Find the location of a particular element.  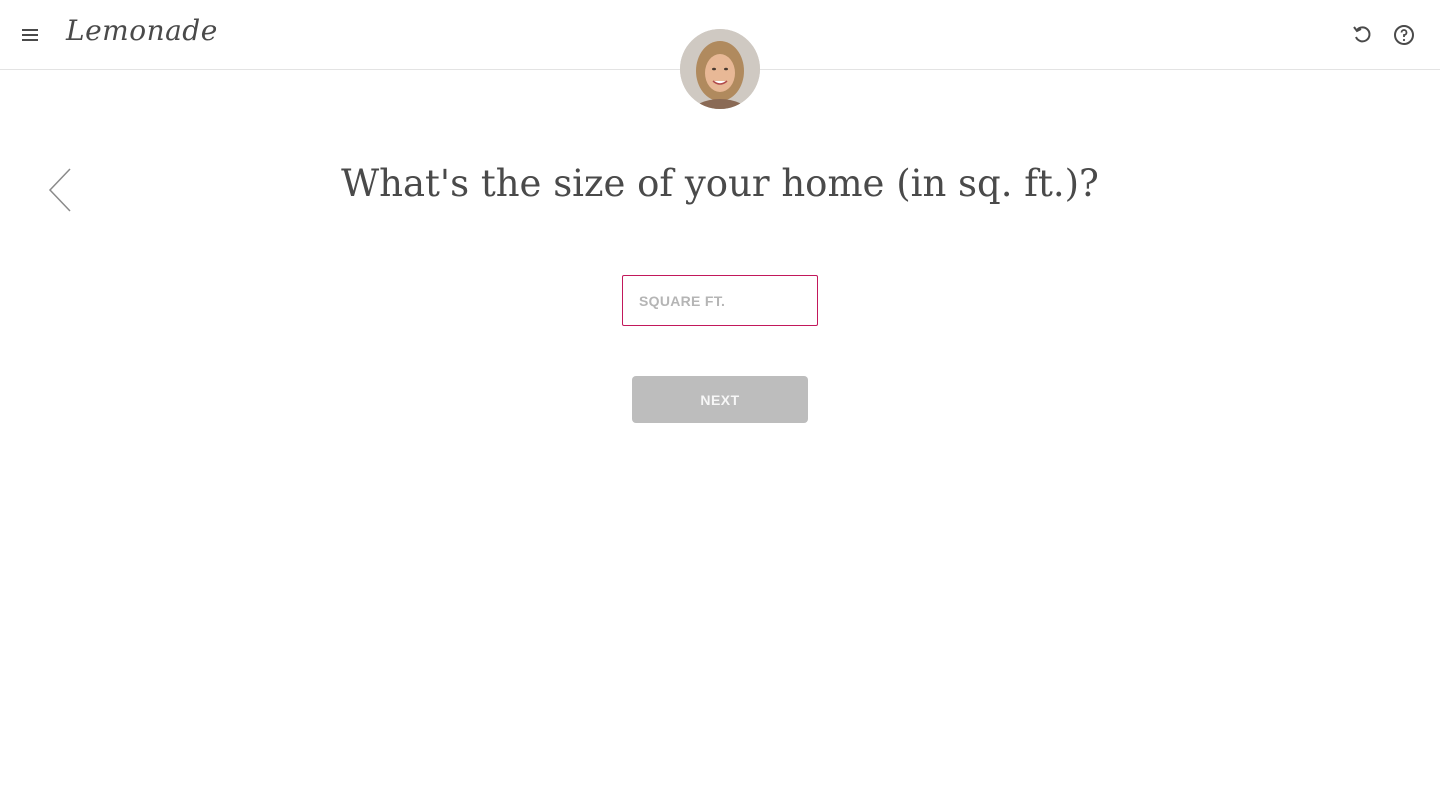

next-button: NEXT is located at coordinates (720, 399).